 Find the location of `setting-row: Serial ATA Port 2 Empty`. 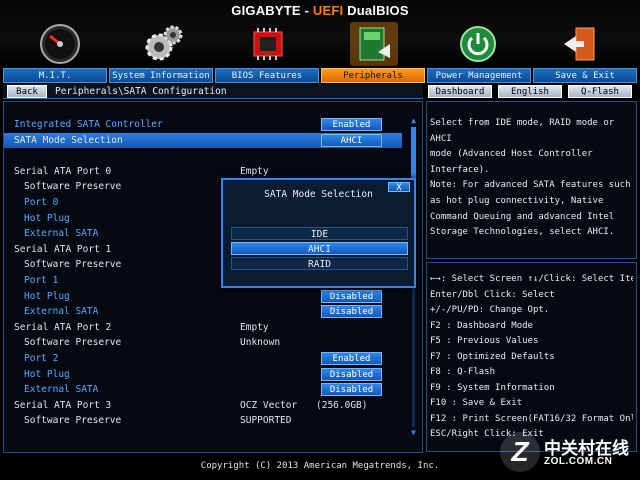

setting-row: Serial ATA Port 2 Empty is located at coordinates (203, 327).